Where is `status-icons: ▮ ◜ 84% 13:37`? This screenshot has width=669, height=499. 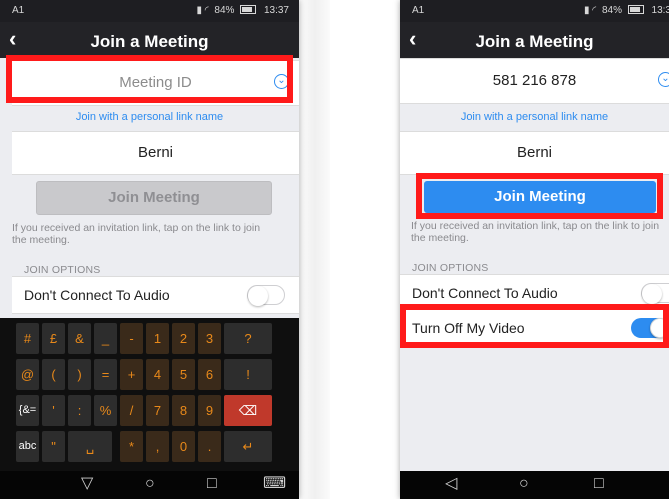 status-icons: ▮ ◜ 84% 13:37 is located at coordinates (241, 10).